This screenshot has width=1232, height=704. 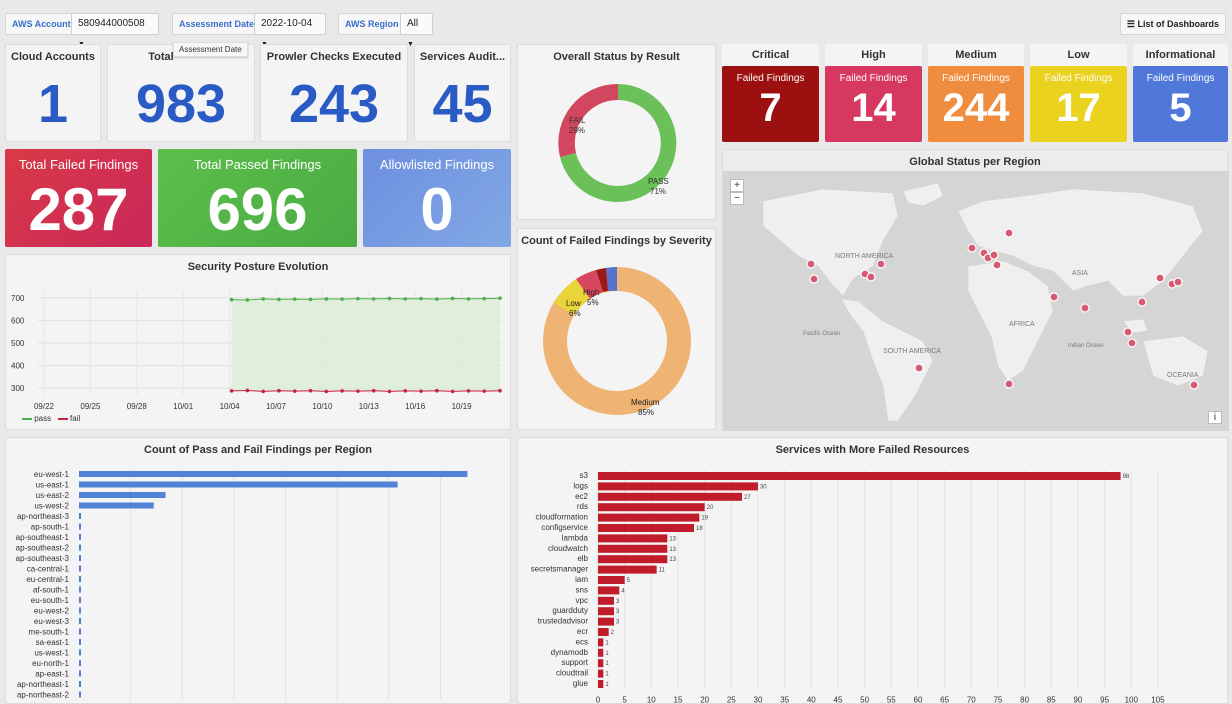 What do you see at coordinates (18, 366) in the screenshot?
I see `y-tick-label: 400` at bounding box center [18, 366].